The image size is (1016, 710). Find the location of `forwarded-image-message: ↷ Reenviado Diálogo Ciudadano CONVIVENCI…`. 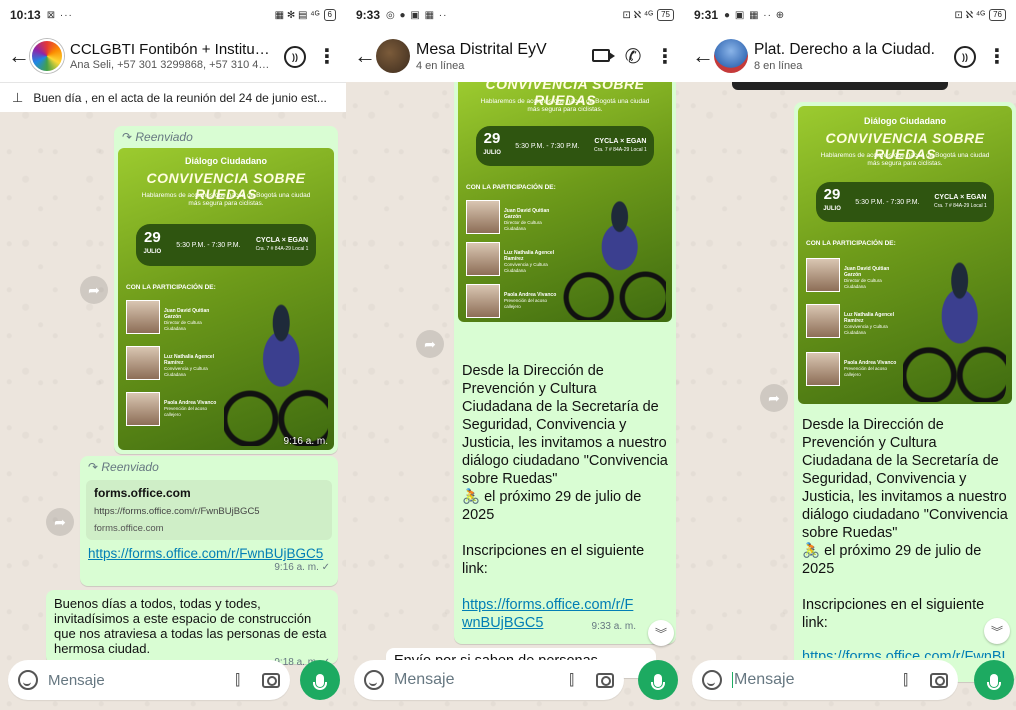

forwarded-image-message: ↷ Reenviado Diálogo Ciudadano CONVIVENCI… is located at coordinates (226, 290).